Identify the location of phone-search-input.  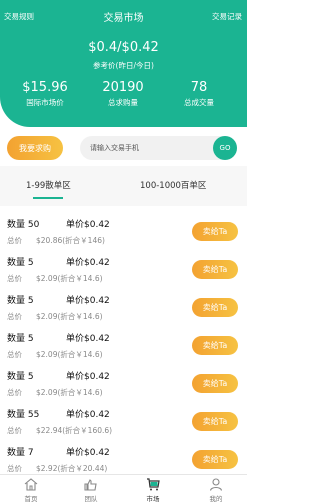
(149, 148).